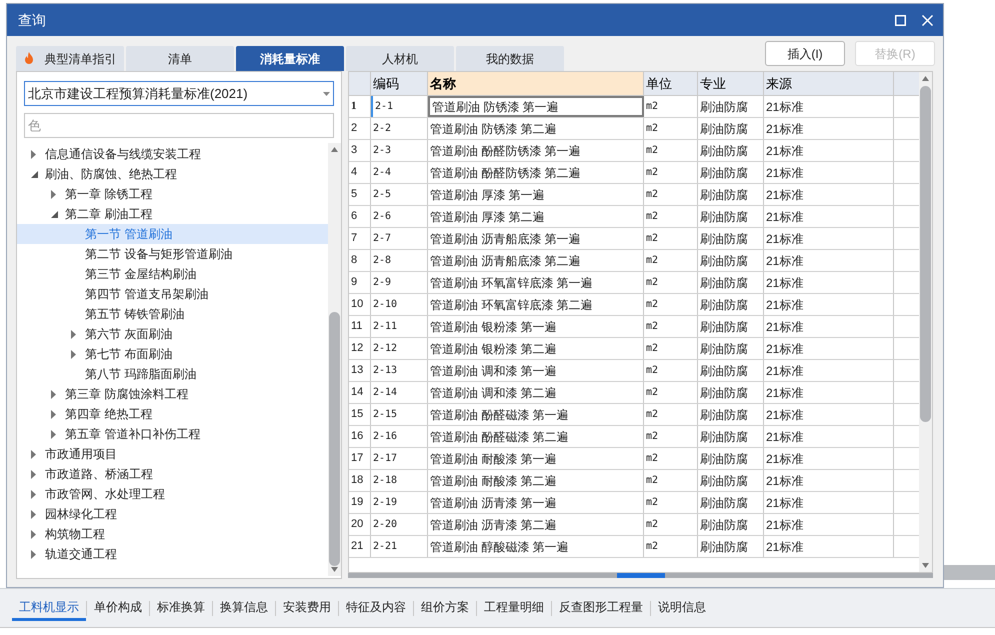 This screenshot has width=995, height=635. I want to click on table-row: 18 2-18 管道刷油 耐酸漆 第二遍 m2 刷油防腐 21标准, so click(634, 481).